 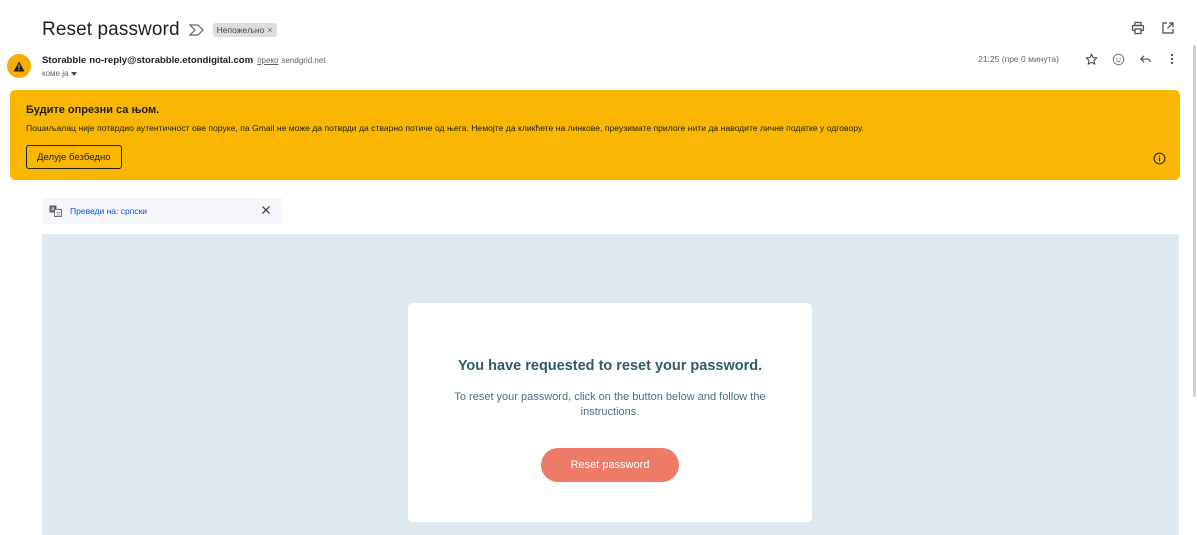 I want to click on sender-name: Storabble, so click(x=64, y=60).